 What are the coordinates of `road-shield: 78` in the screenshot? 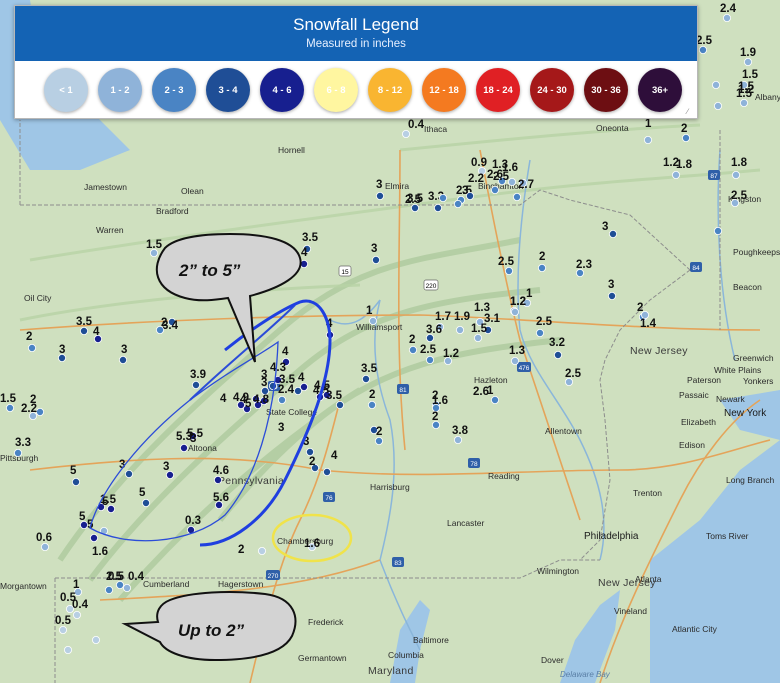 It's located at (474, 463).